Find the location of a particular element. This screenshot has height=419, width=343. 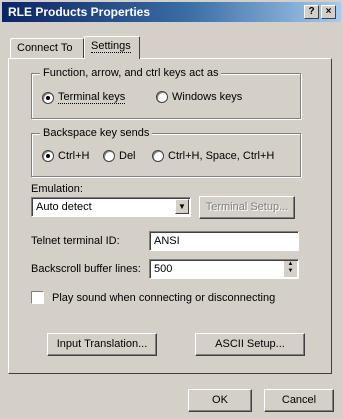

cancel-button: Cancel is located at coordinates (299, 400).